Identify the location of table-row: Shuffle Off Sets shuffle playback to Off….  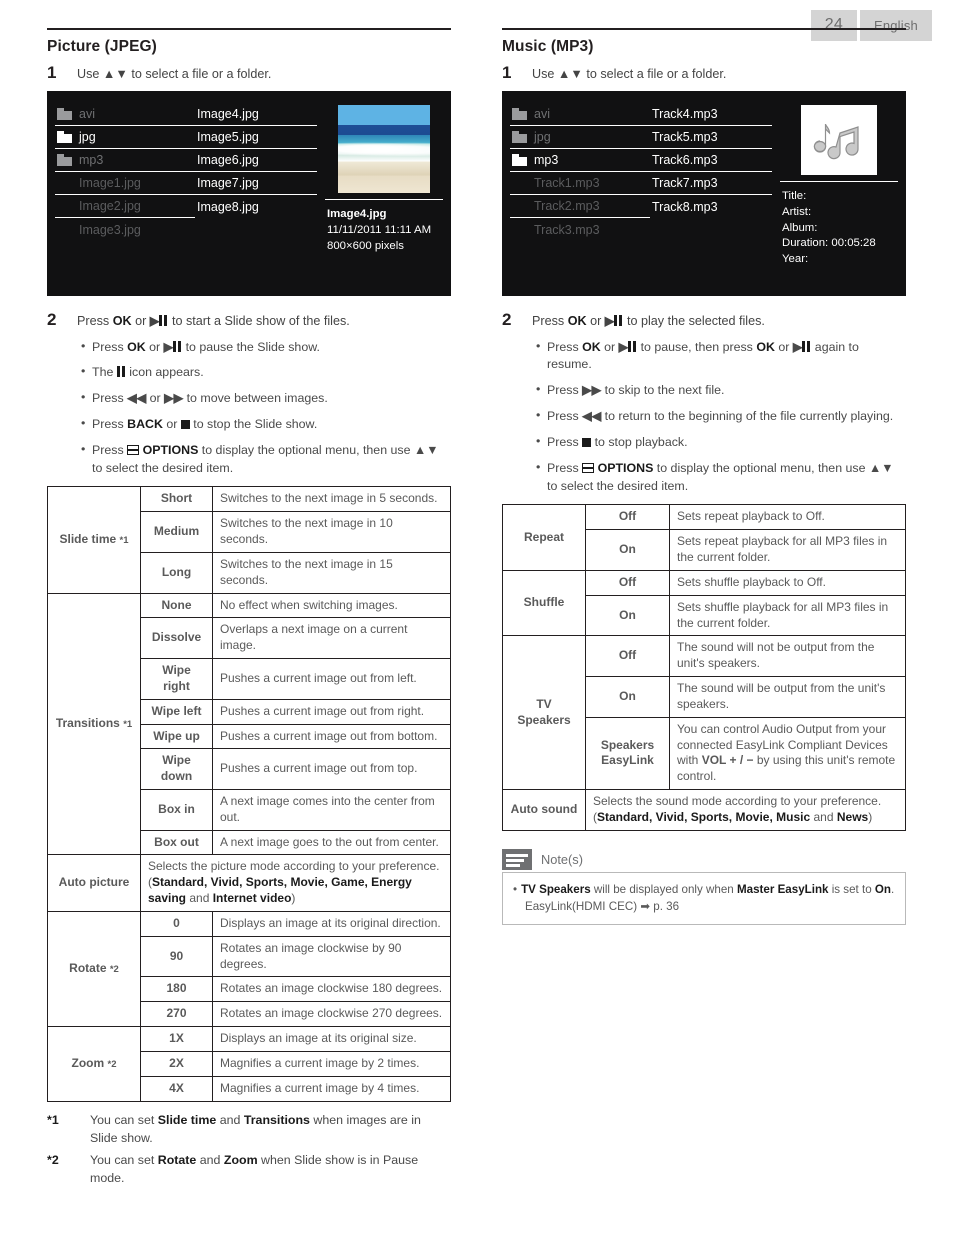
(704, 603).